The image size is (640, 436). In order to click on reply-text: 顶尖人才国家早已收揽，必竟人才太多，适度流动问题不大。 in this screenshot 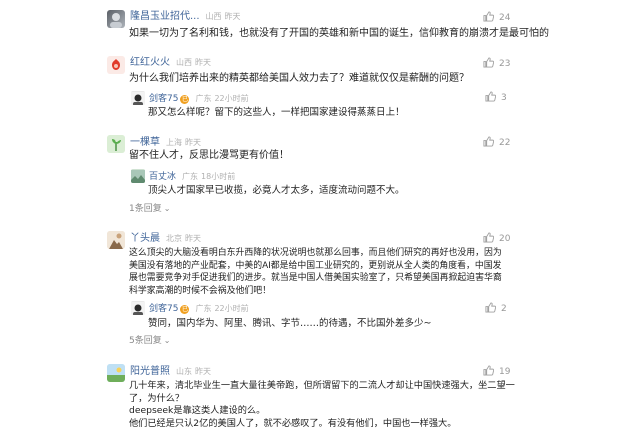, I will do `click(276, 190)`.